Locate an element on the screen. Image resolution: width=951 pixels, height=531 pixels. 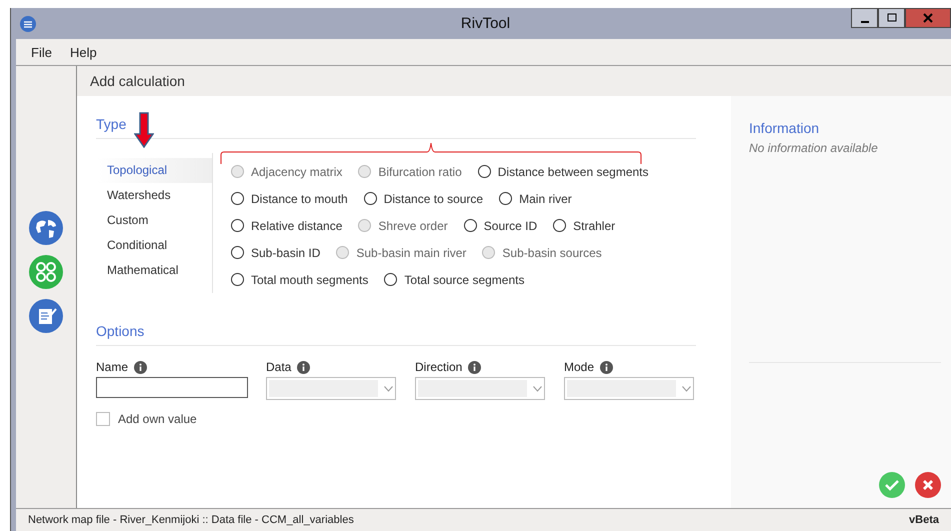
maximize-button is located at coordinates (891, 18).